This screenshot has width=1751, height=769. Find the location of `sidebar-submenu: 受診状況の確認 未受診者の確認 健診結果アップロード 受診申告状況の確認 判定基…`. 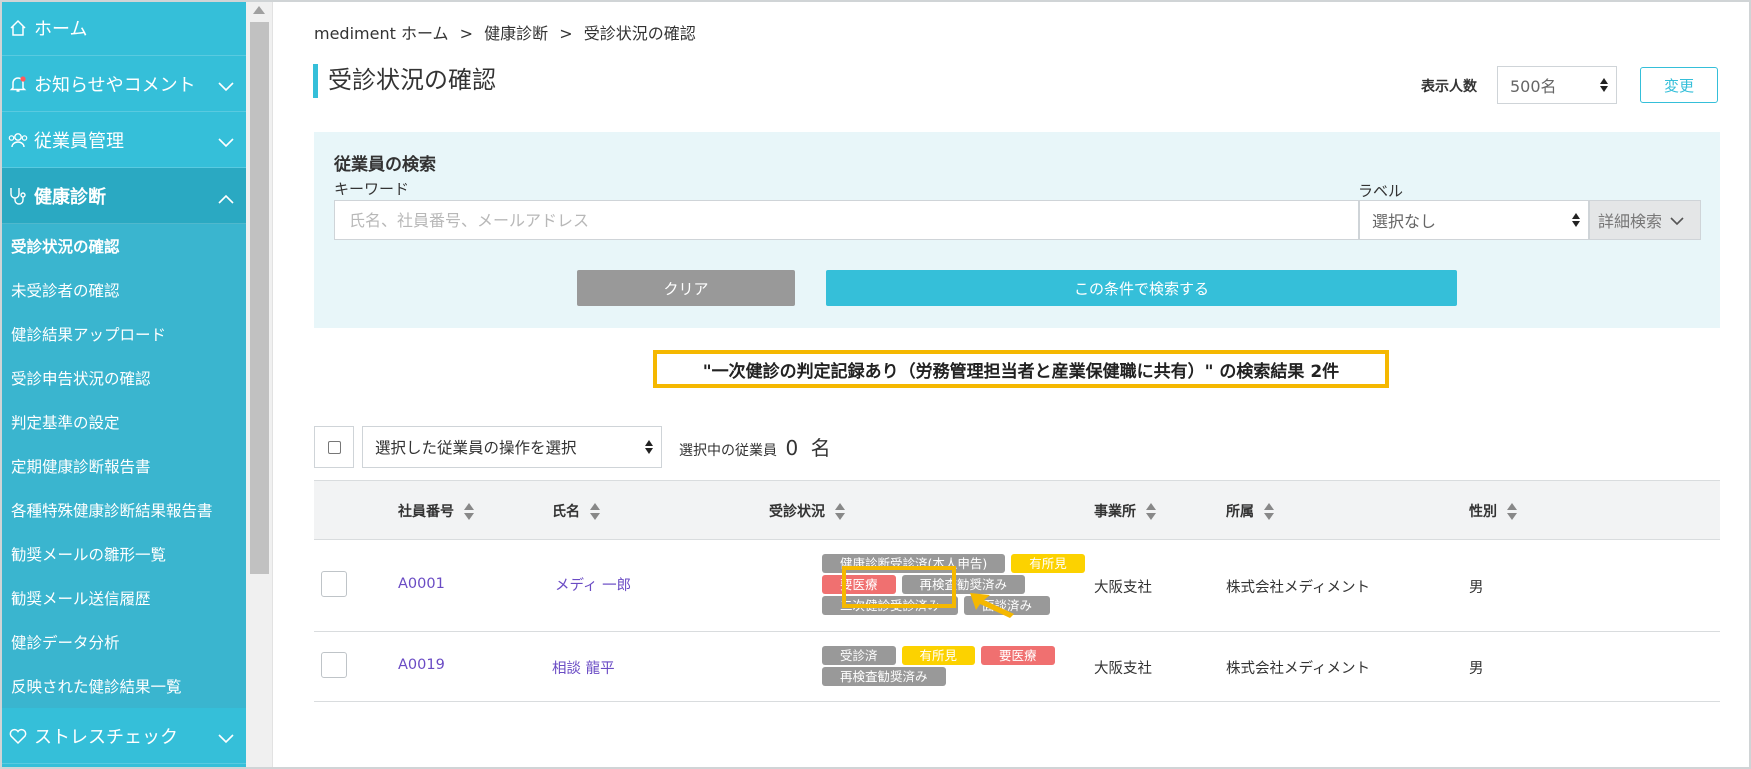

sidebar-submenu: 受診状況の確認 未受診者の確認 健診結果アップロード 受診申告状況の確認 判定基… is located at coordinates (123, 466).